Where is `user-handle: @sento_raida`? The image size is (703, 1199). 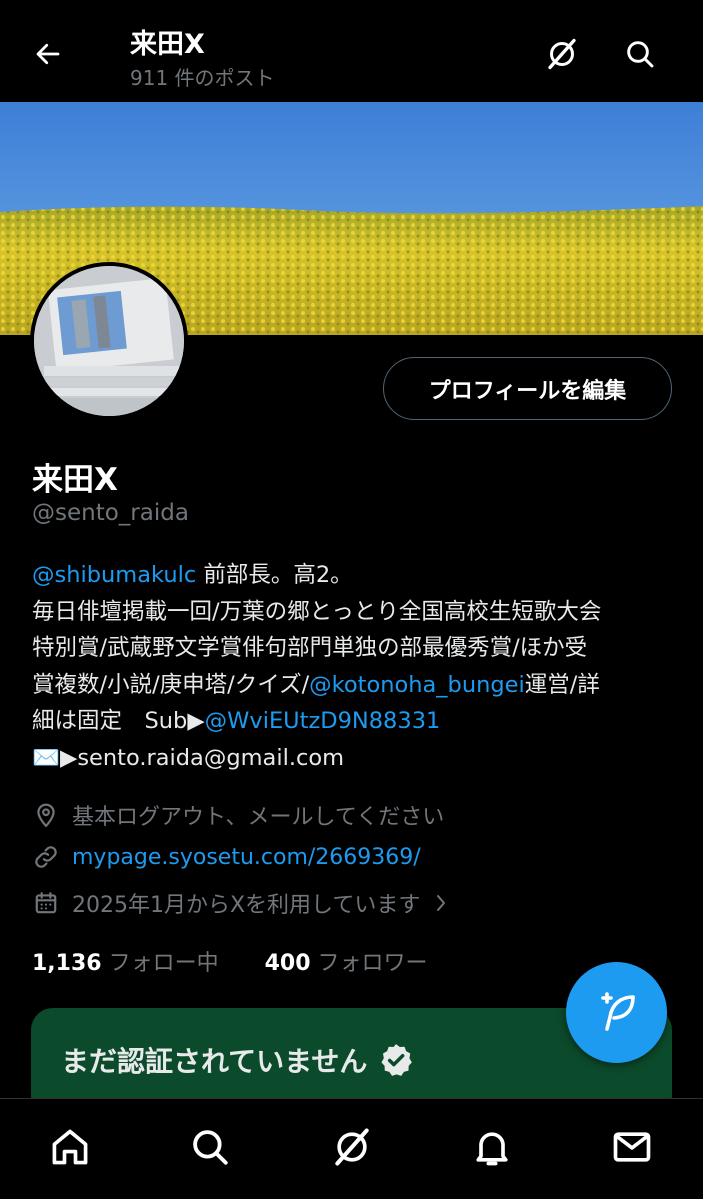
user-handle: @sento_raida is located at coordinates (110, 513).